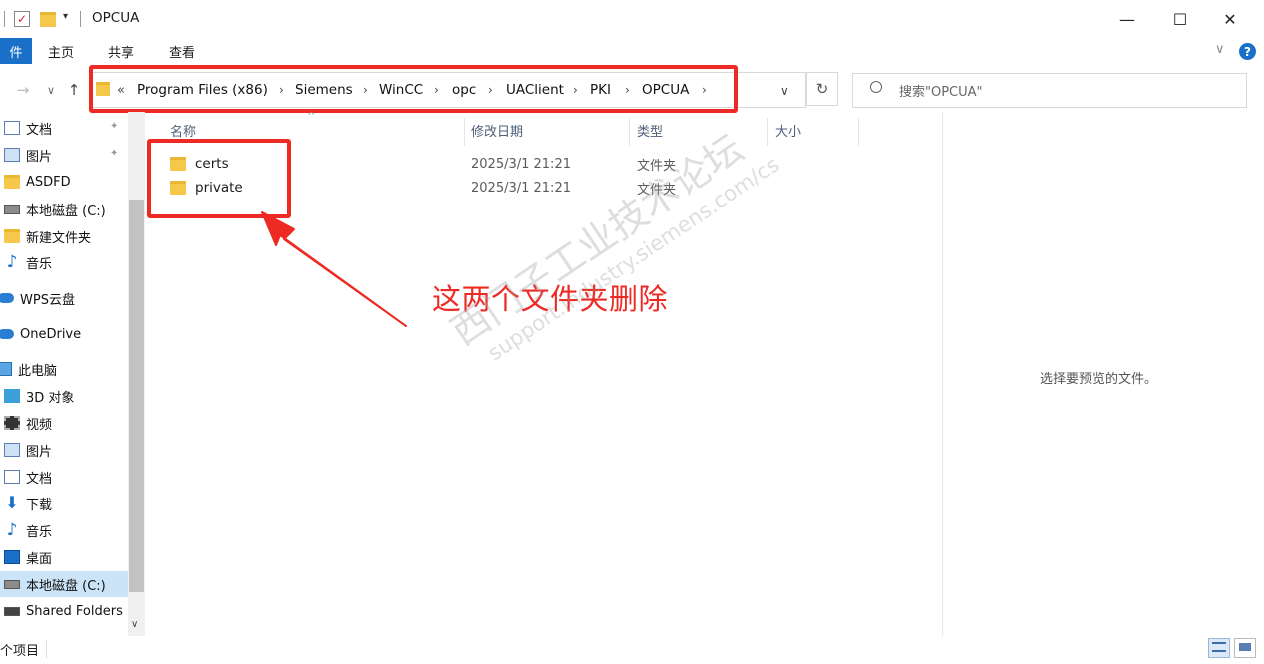 This screenshot has width=1264, height=664. What do you see at coordinates (64, 477) in the screenshot?
I see `sidebar-item-documents-2: 文档` at bounding box center [64, 477].